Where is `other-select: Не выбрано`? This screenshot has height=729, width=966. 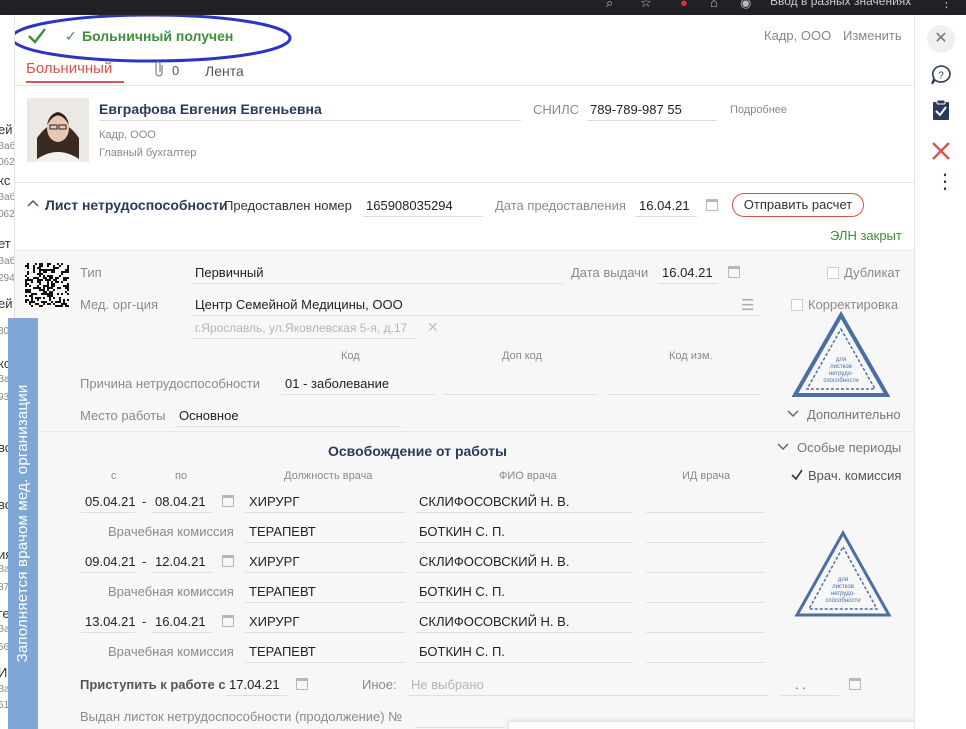 other-select: Не выбрано is located at coordinates (447, 684).